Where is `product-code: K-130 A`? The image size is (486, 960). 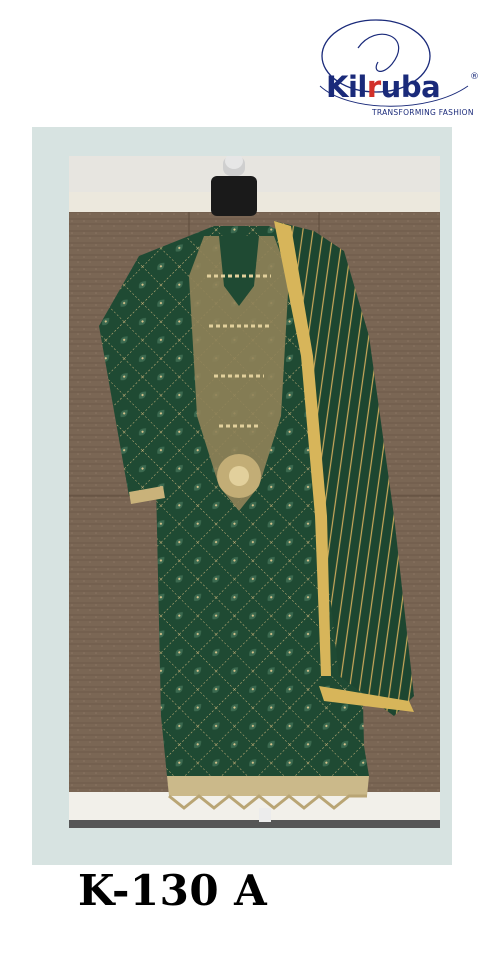
product-code: K-130 A is located at coordinates (173, 890).